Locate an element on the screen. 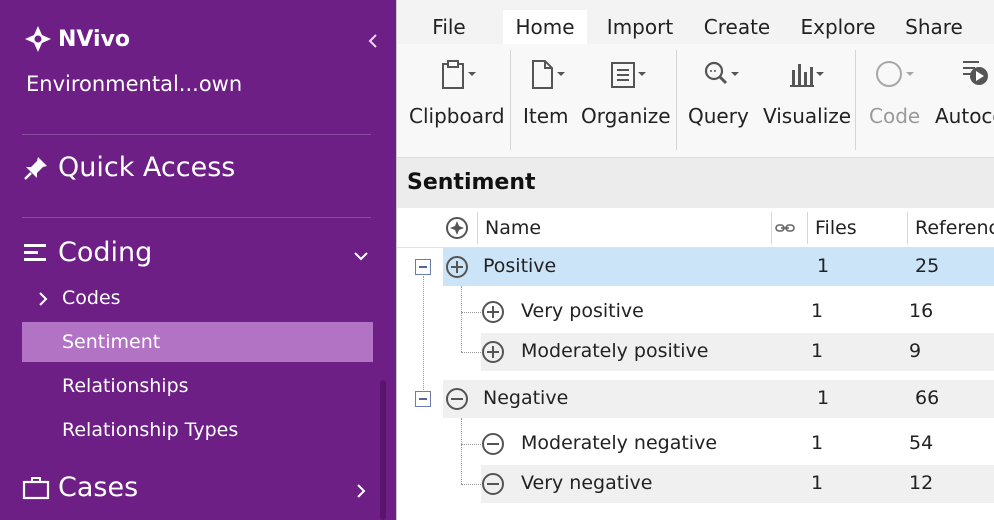  visualize-label: Visualize is located at coordinates (807, 116).